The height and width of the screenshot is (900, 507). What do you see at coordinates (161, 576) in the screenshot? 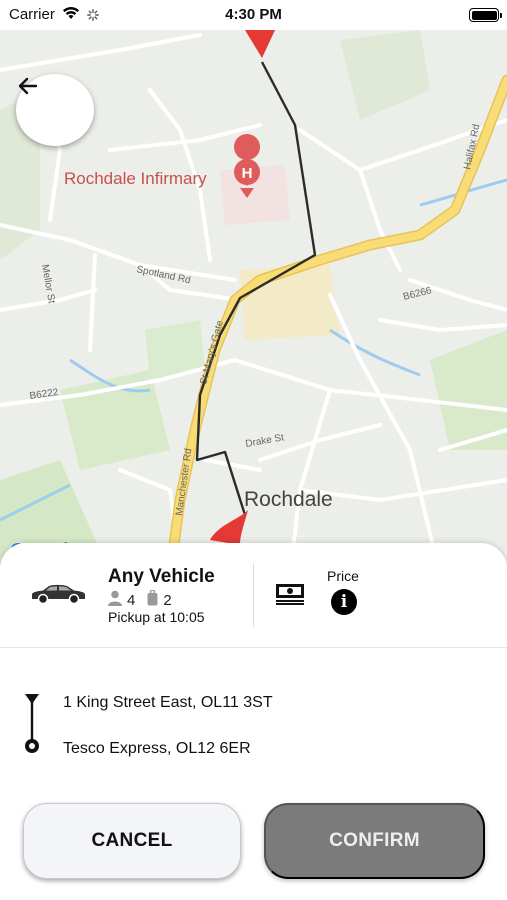
I see `vehicle-name: Any Vehicle` at bounding box center [161, 576].